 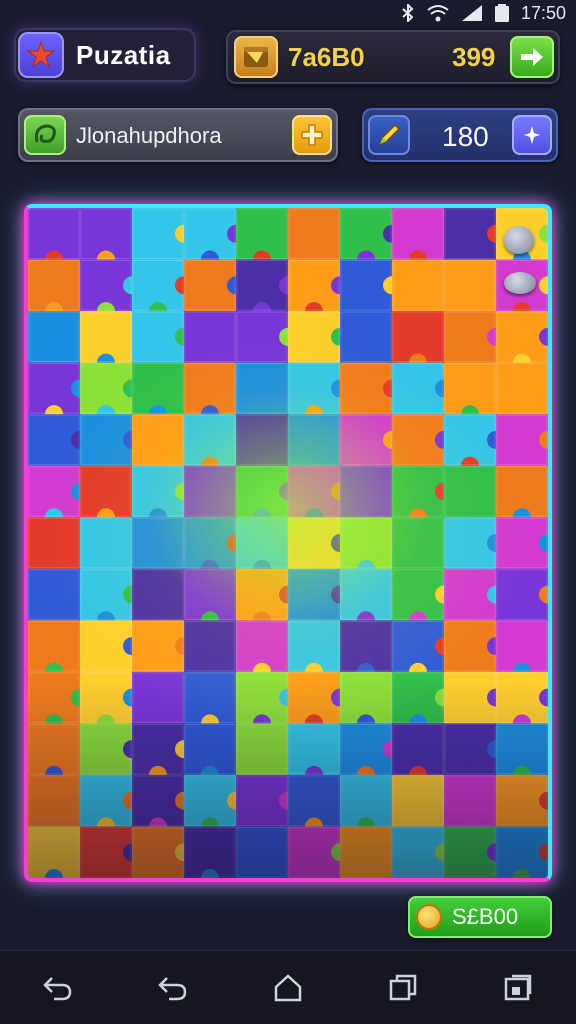 I want to click on back-icon, so click(x=58, y=988).